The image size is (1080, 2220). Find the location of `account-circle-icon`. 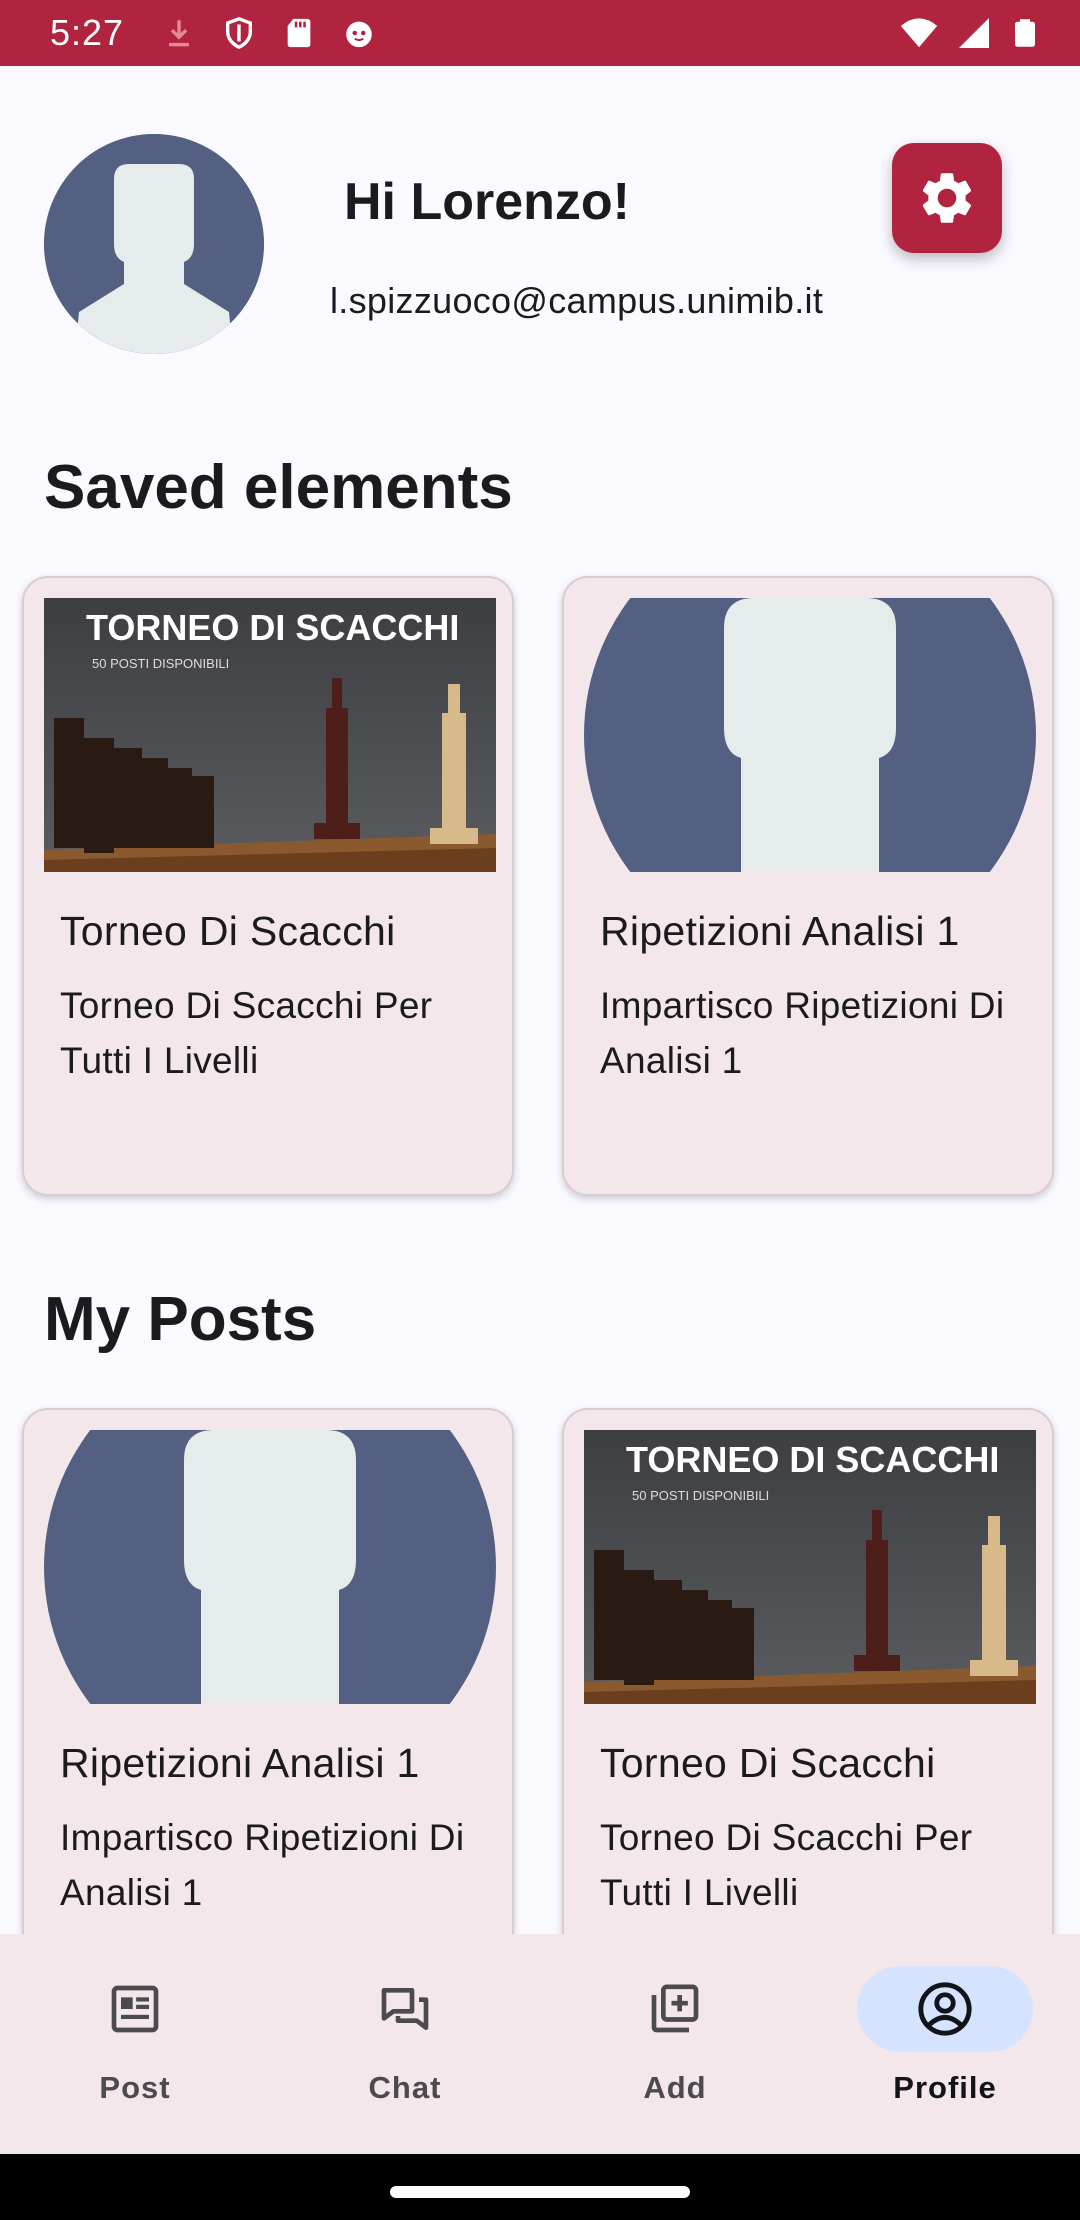

account-circle-icon is located at coordinates (945, 2009).